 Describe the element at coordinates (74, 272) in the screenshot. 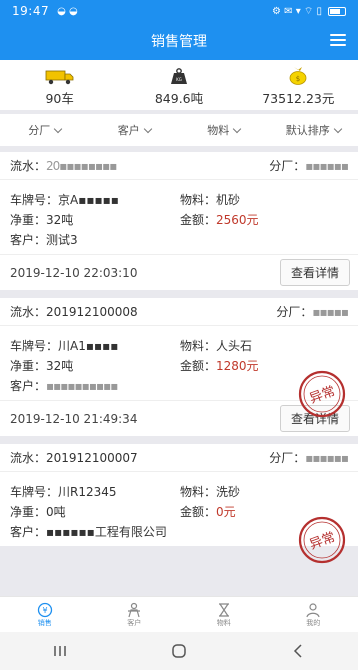

I see `order-time: 2019-12-10 22:03:10` at that location.